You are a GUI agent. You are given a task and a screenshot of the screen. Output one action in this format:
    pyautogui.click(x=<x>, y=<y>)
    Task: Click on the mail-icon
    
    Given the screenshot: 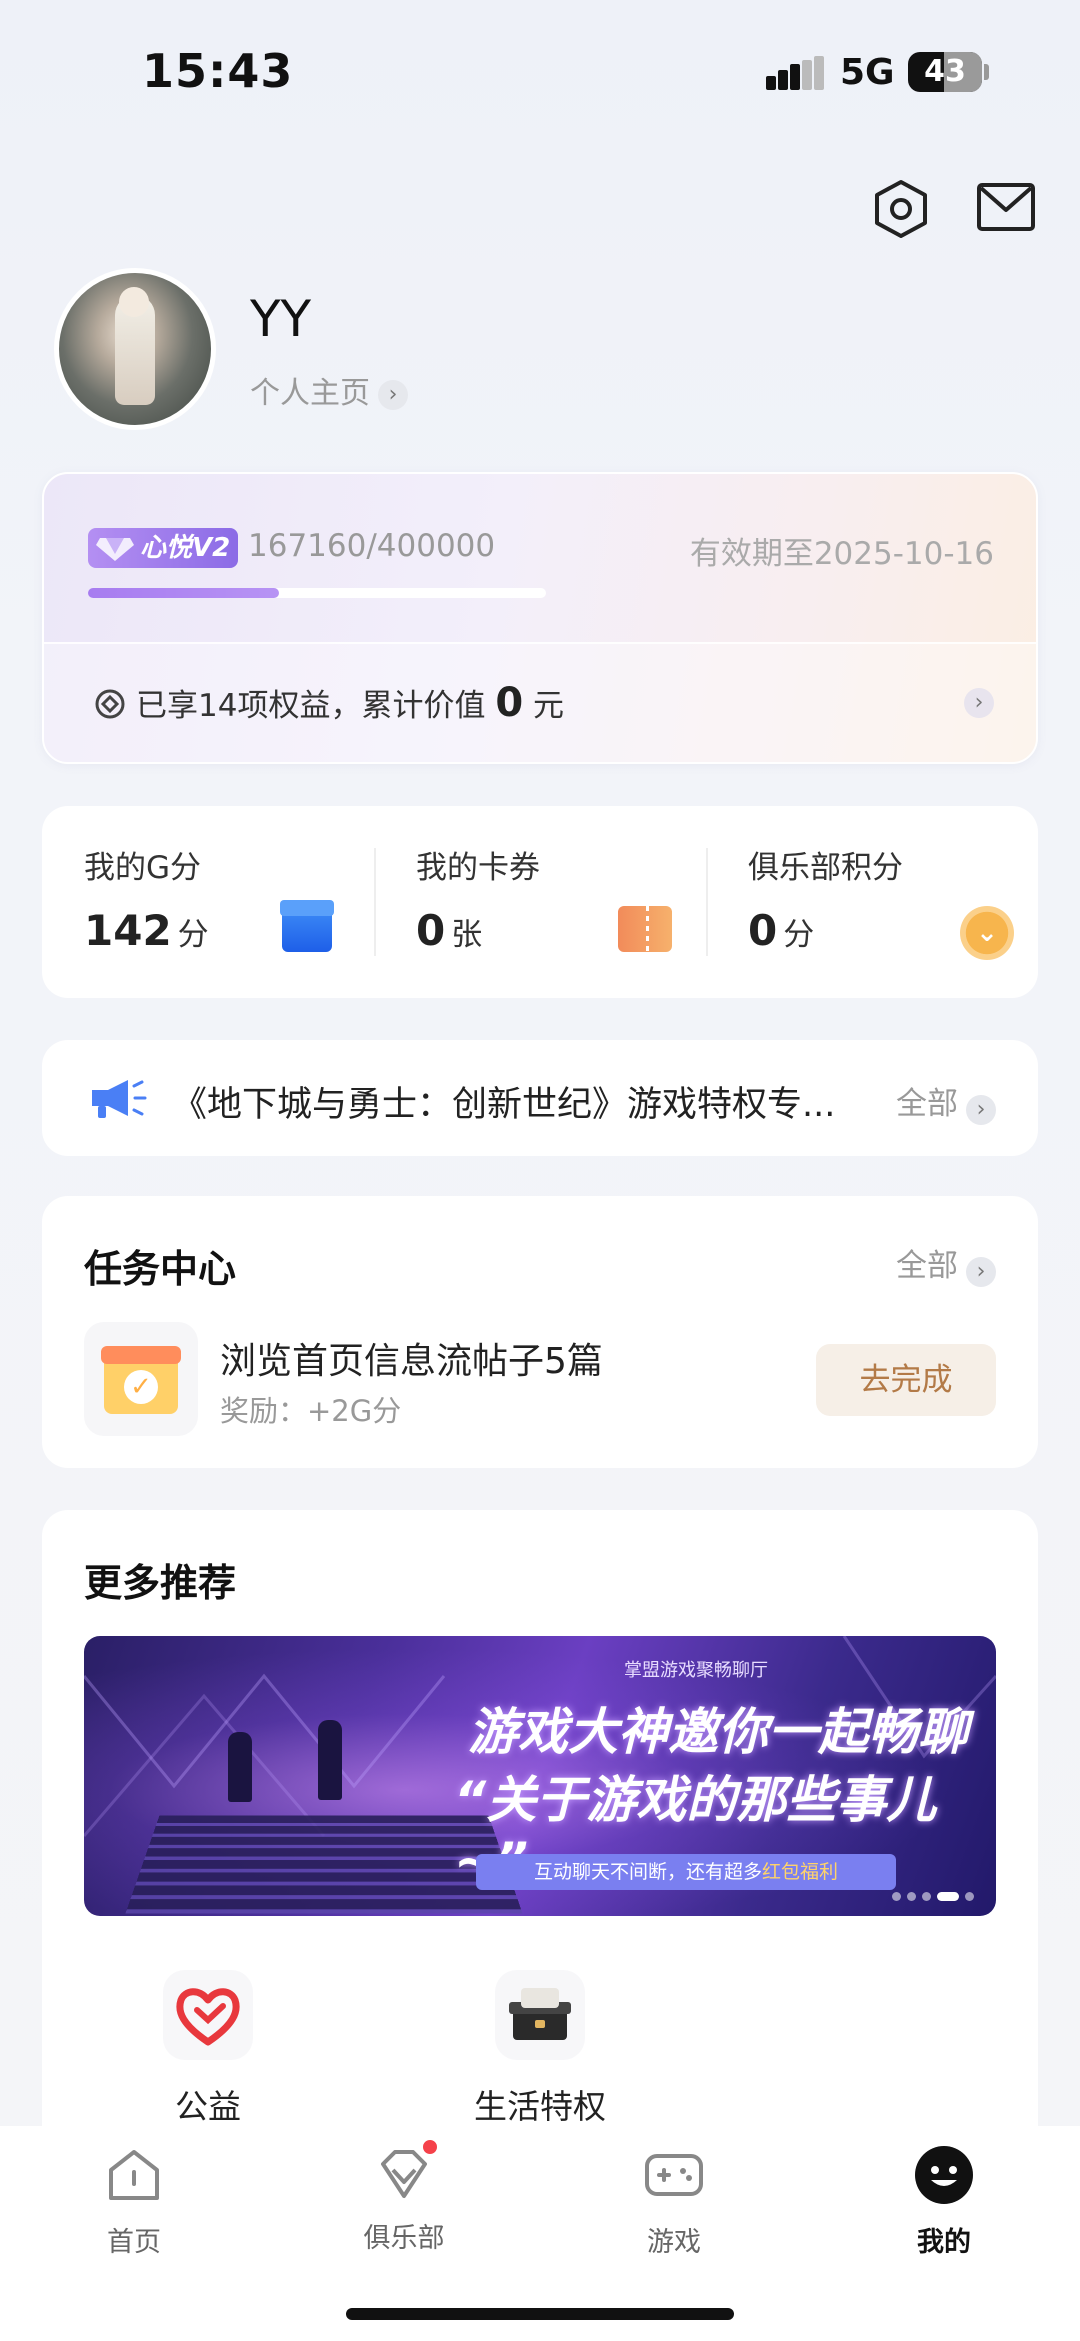 What is the action you would take?
    pyautogui.click(x=1006, y=207)
    